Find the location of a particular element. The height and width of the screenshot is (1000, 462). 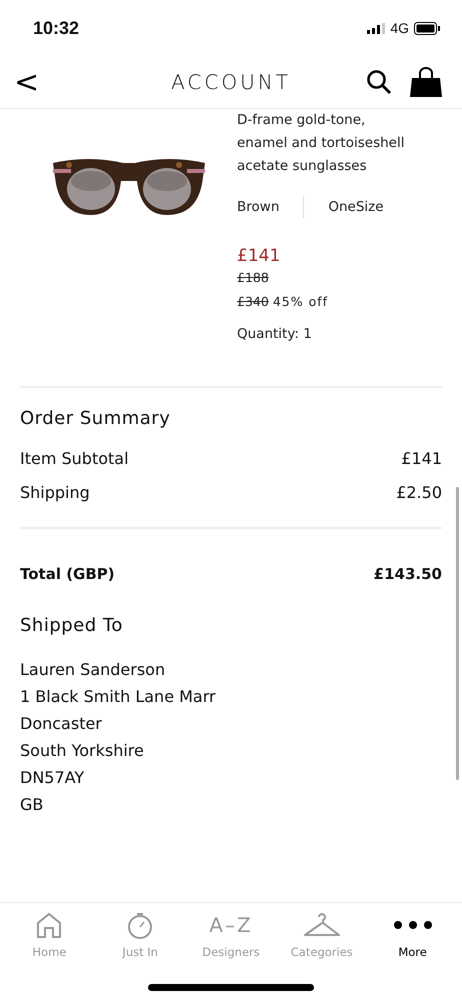

product-name: D-frame gold-tone, enamel and tortoiseshell acetate sunglasses is located at coordinates (321, 143).